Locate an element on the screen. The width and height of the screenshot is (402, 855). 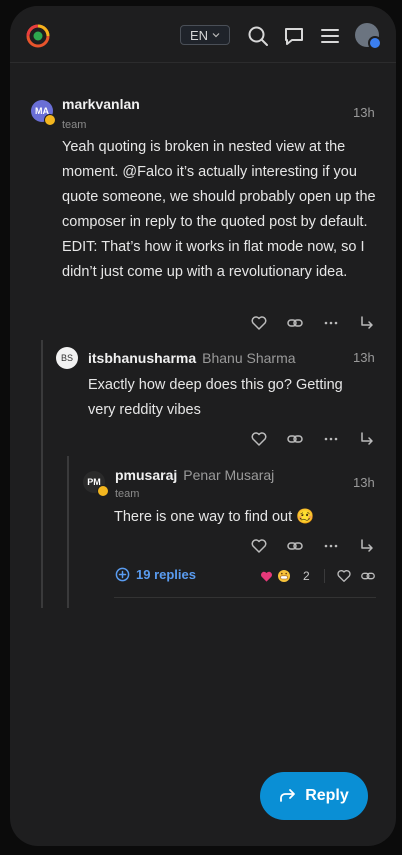
avatar: BS is located at coordinates (67, 358).